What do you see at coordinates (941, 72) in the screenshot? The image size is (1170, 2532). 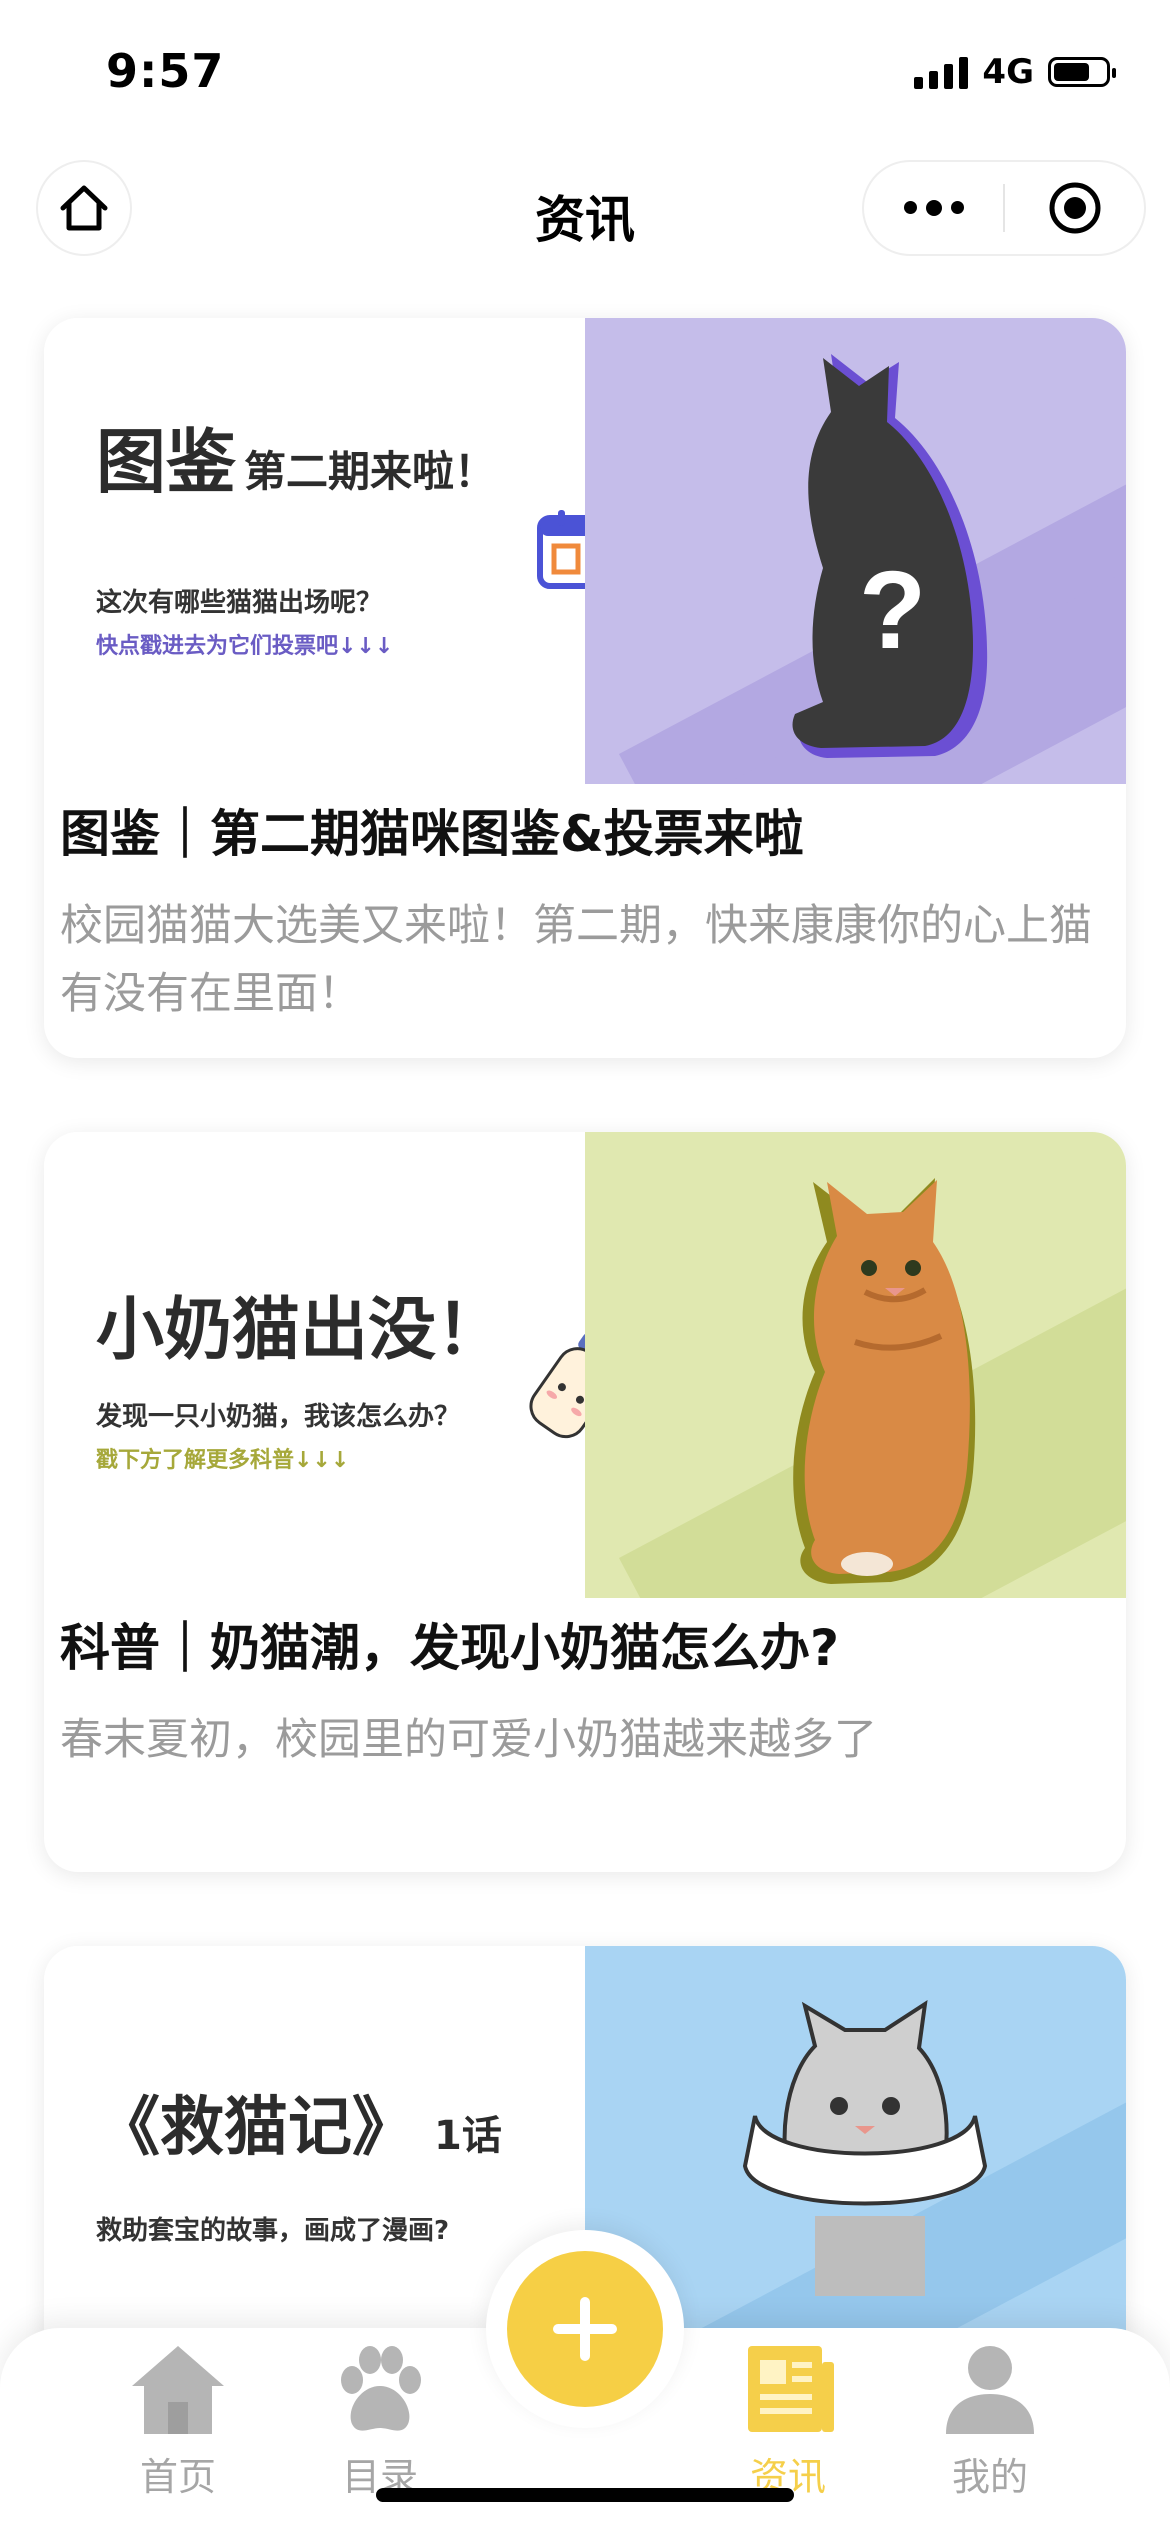 I see `signal-icon` at bounding box center [941, 72].